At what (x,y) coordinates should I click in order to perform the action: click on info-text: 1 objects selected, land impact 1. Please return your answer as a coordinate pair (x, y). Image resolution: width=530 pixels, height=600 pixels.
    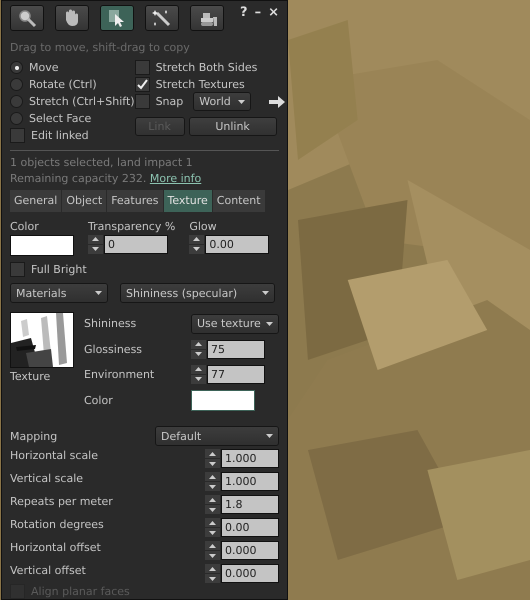
    Looking at the image, I should click on (102, 162).